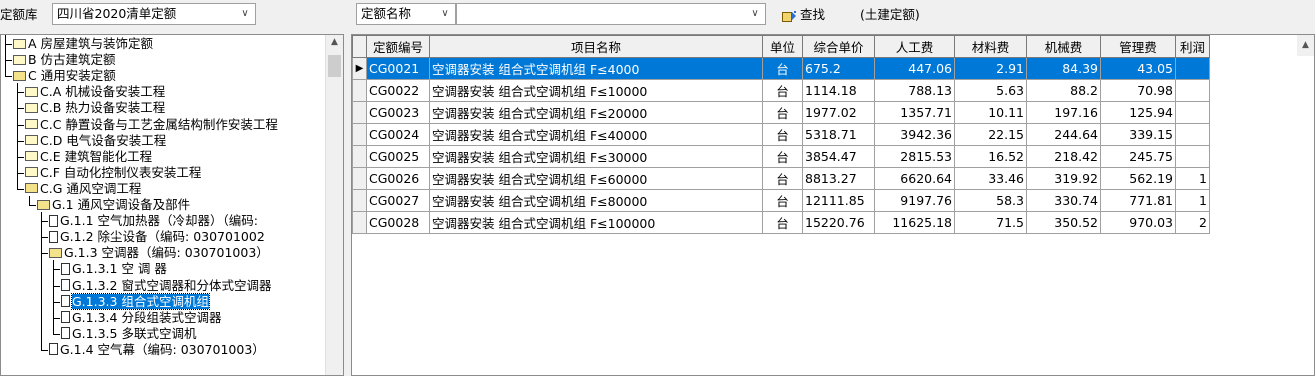 The height and width of the screenshot is (376, 1315). Describe the element at coordinates (596, 68) in the screenshot. I see `table-cell: 空调器安装 组合式空调机组 F≤4000` at that location.